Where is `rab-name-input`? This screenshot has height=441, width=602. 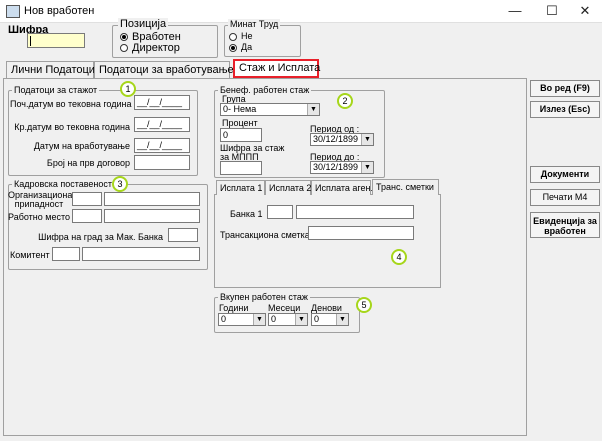 rab-name-input is located at coordinates (152, 216).